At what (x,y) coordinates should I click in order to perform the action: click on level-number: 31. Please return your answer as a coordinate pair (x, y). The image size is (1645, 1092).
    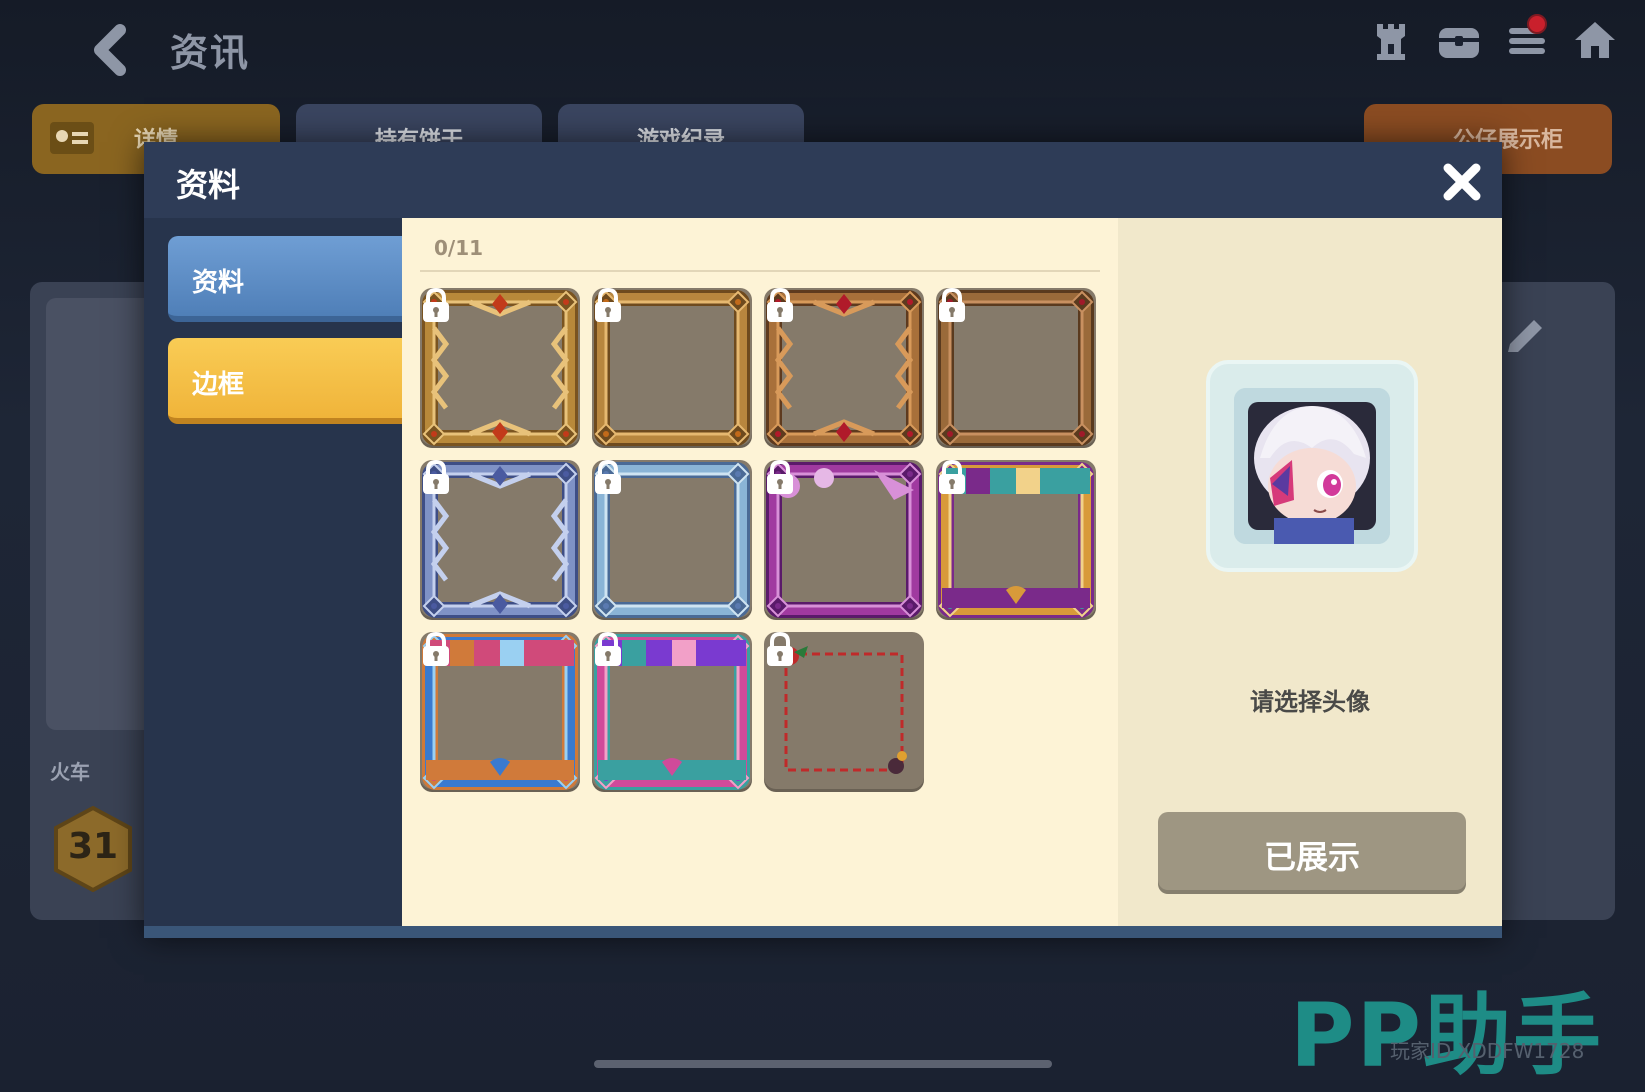
    Looking at the image, I should click on (93, 846).